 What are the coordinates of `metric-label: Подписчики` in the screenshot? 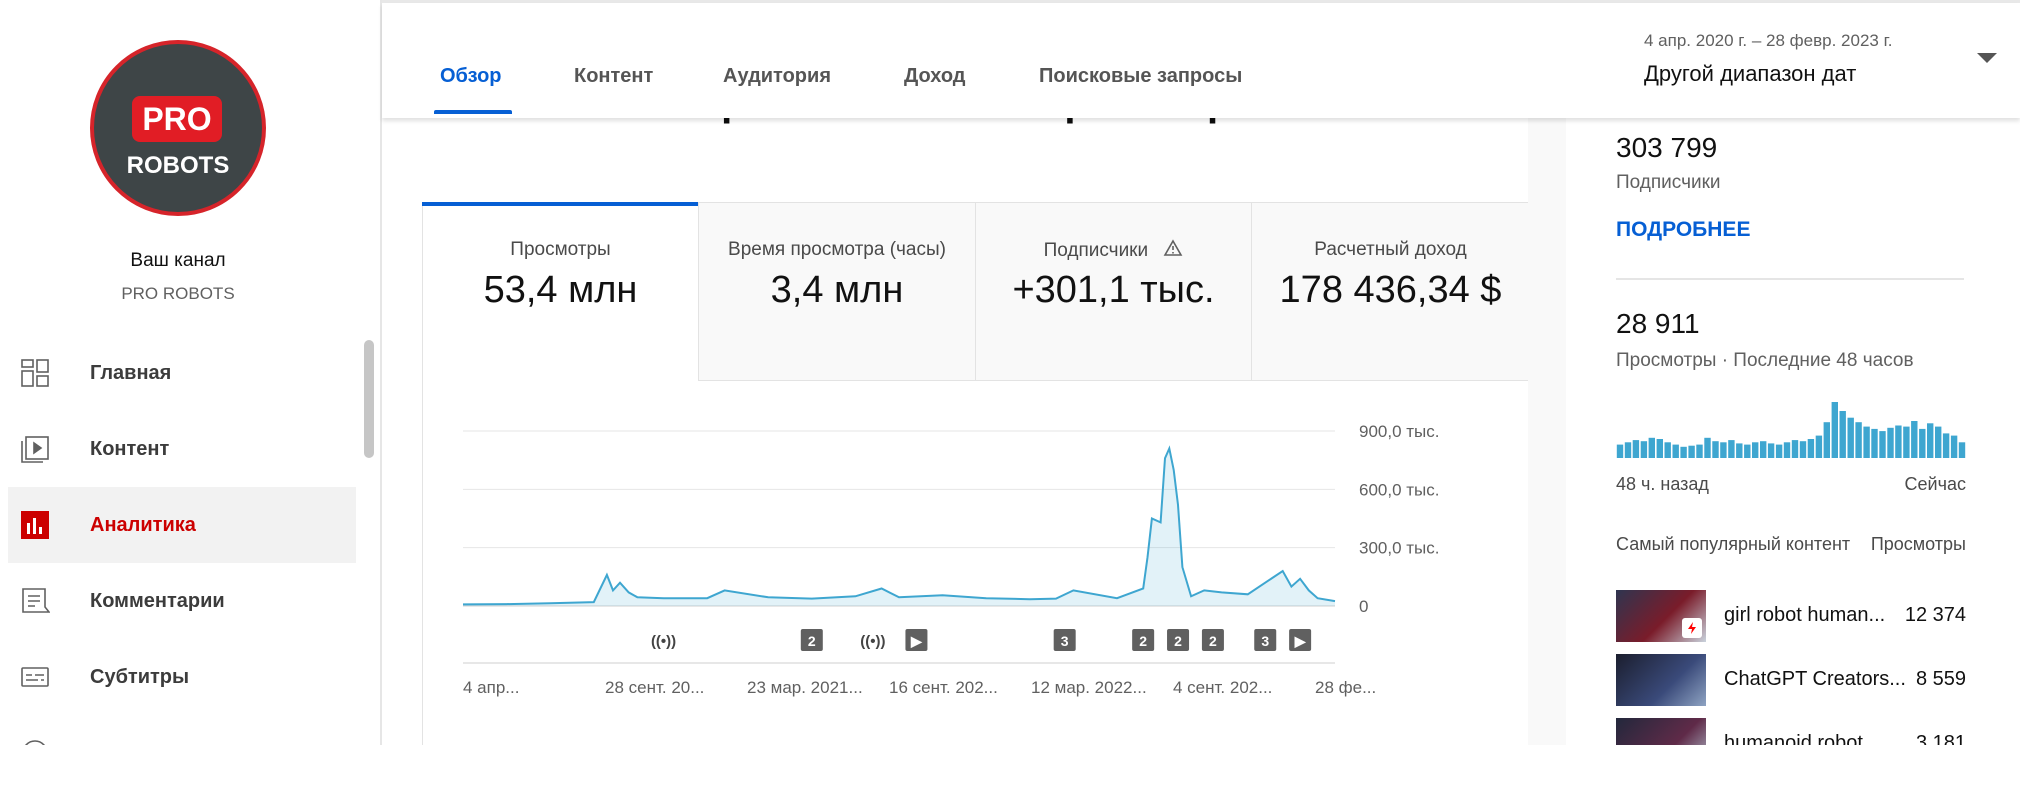 It's located at (1113, 251).